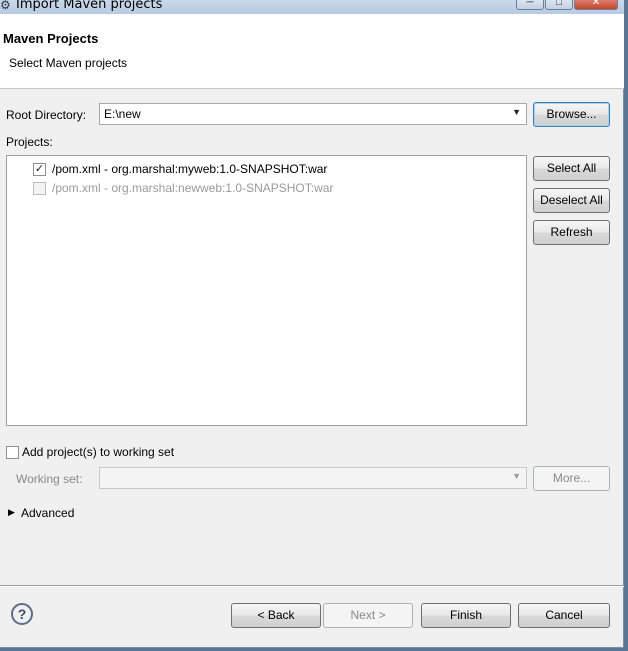 The width and height of the screenshot is (628, 651). Describe the element at coordinates (559, 5) in the screenshot. I see `maximize-button: □` at that location.